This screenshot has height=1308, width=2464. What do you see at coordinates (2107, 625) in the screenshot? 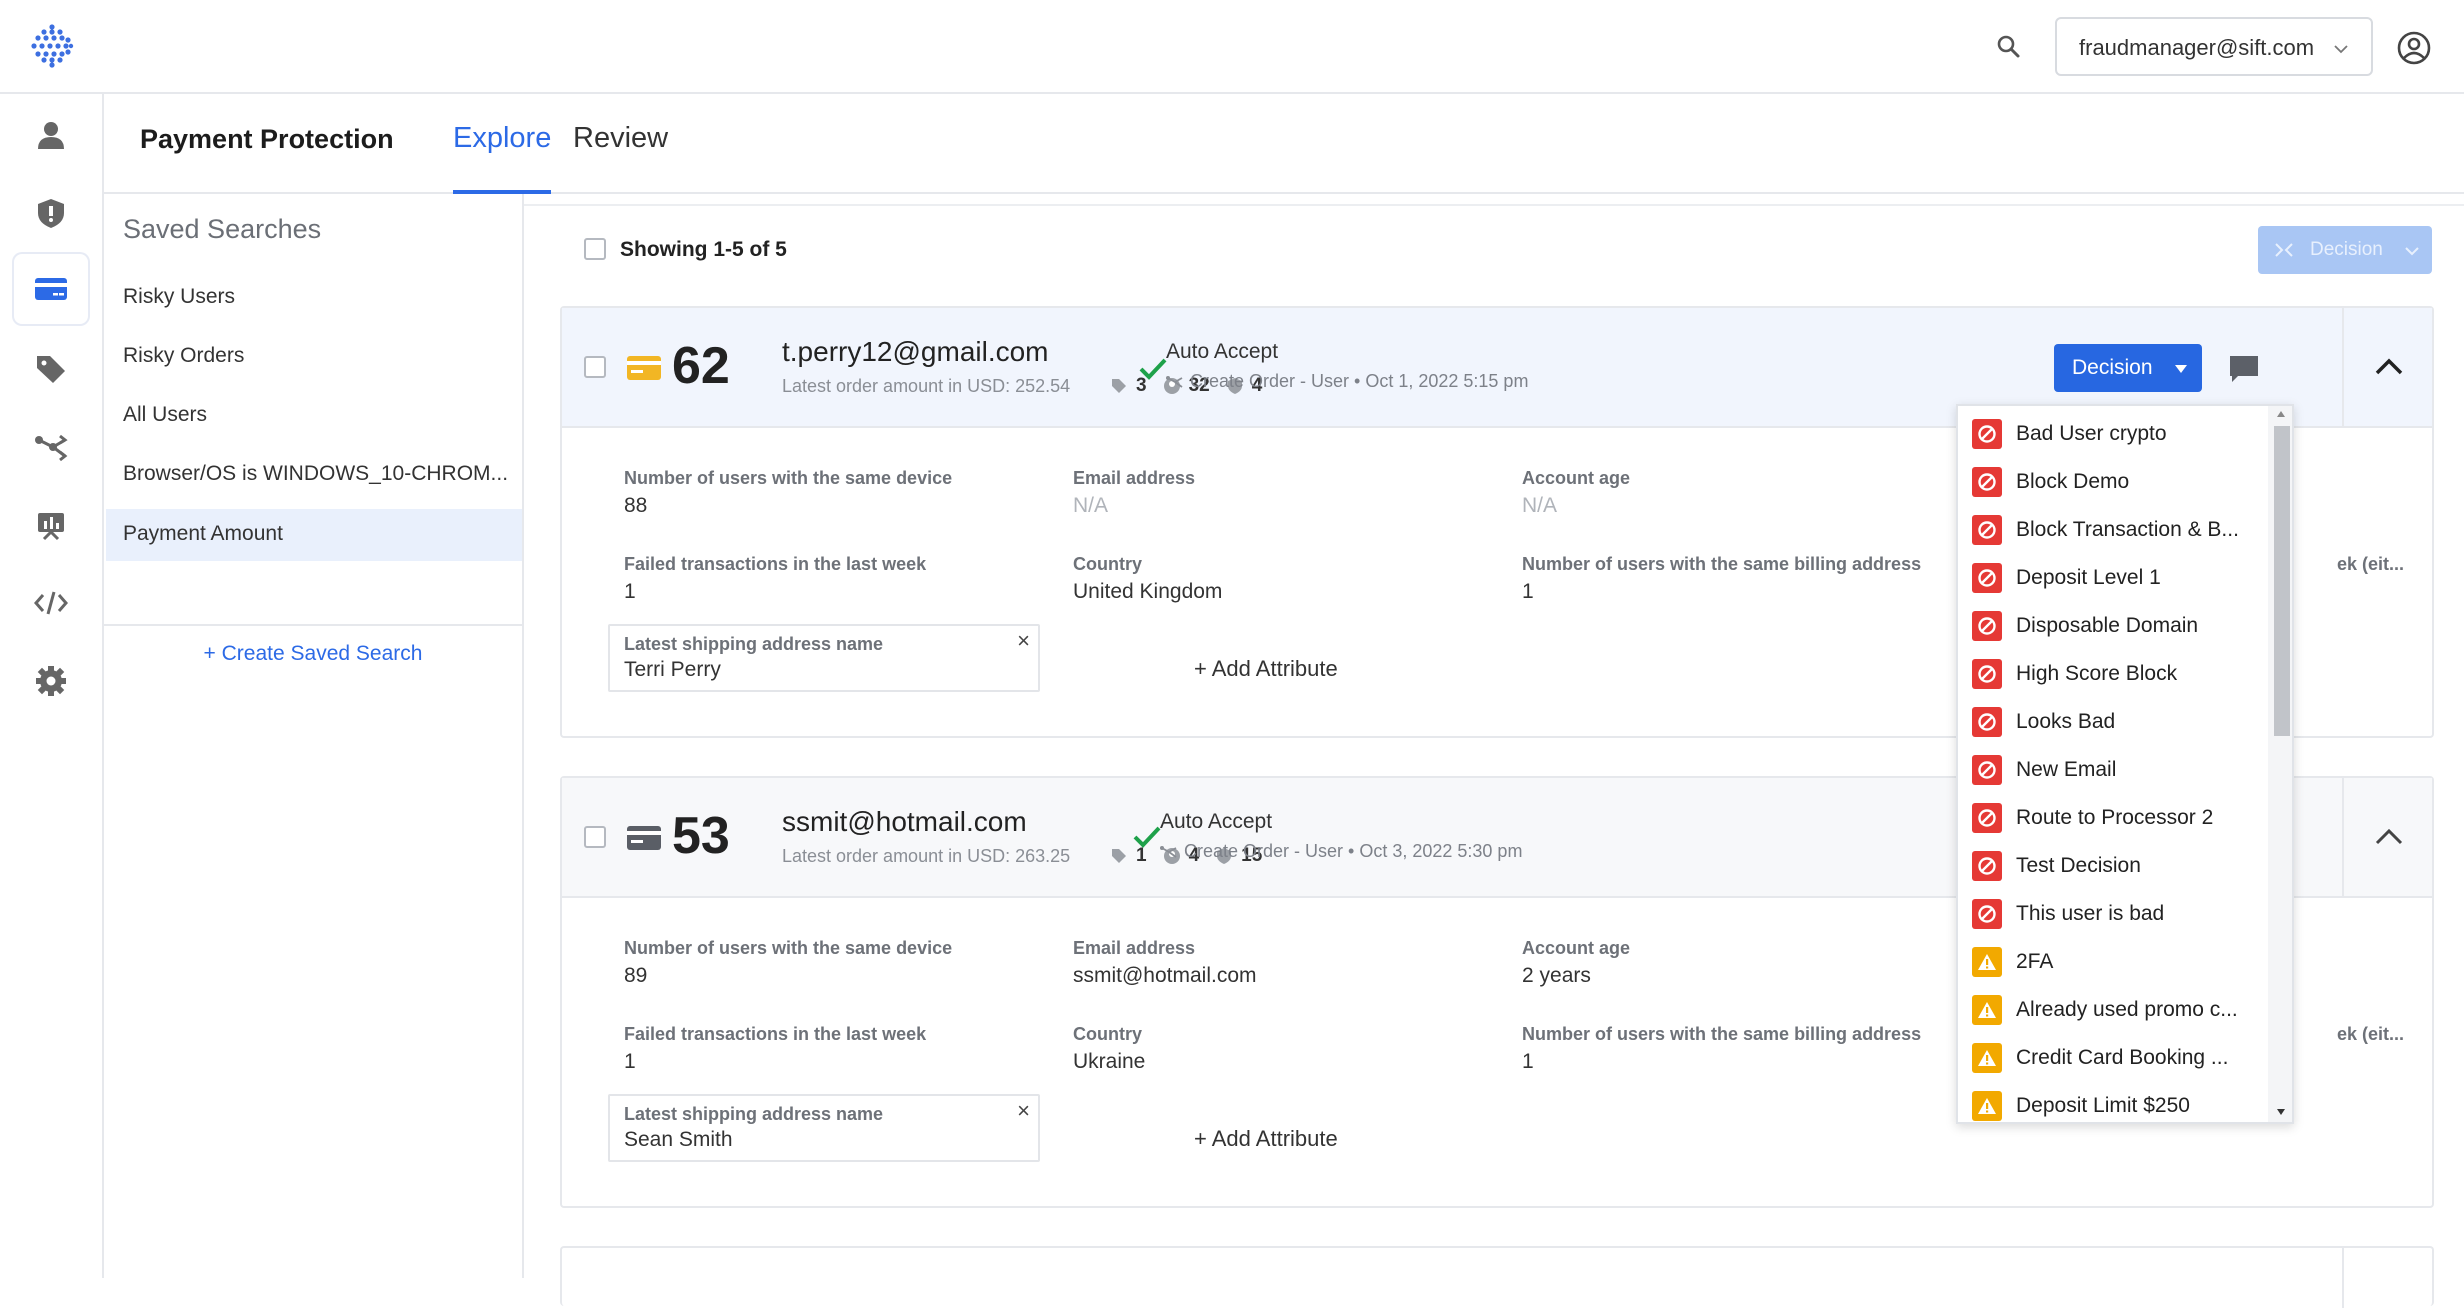
I see `decision-menu-item-label: Disposable Domain` at bounding box center [2107, 625].